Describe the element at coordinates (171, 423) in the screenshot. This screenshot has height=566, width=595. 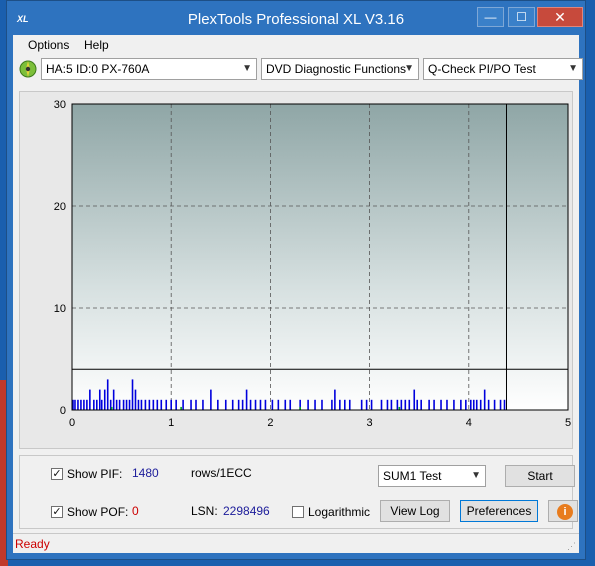
I see `x-tick-label: 1` at that location.